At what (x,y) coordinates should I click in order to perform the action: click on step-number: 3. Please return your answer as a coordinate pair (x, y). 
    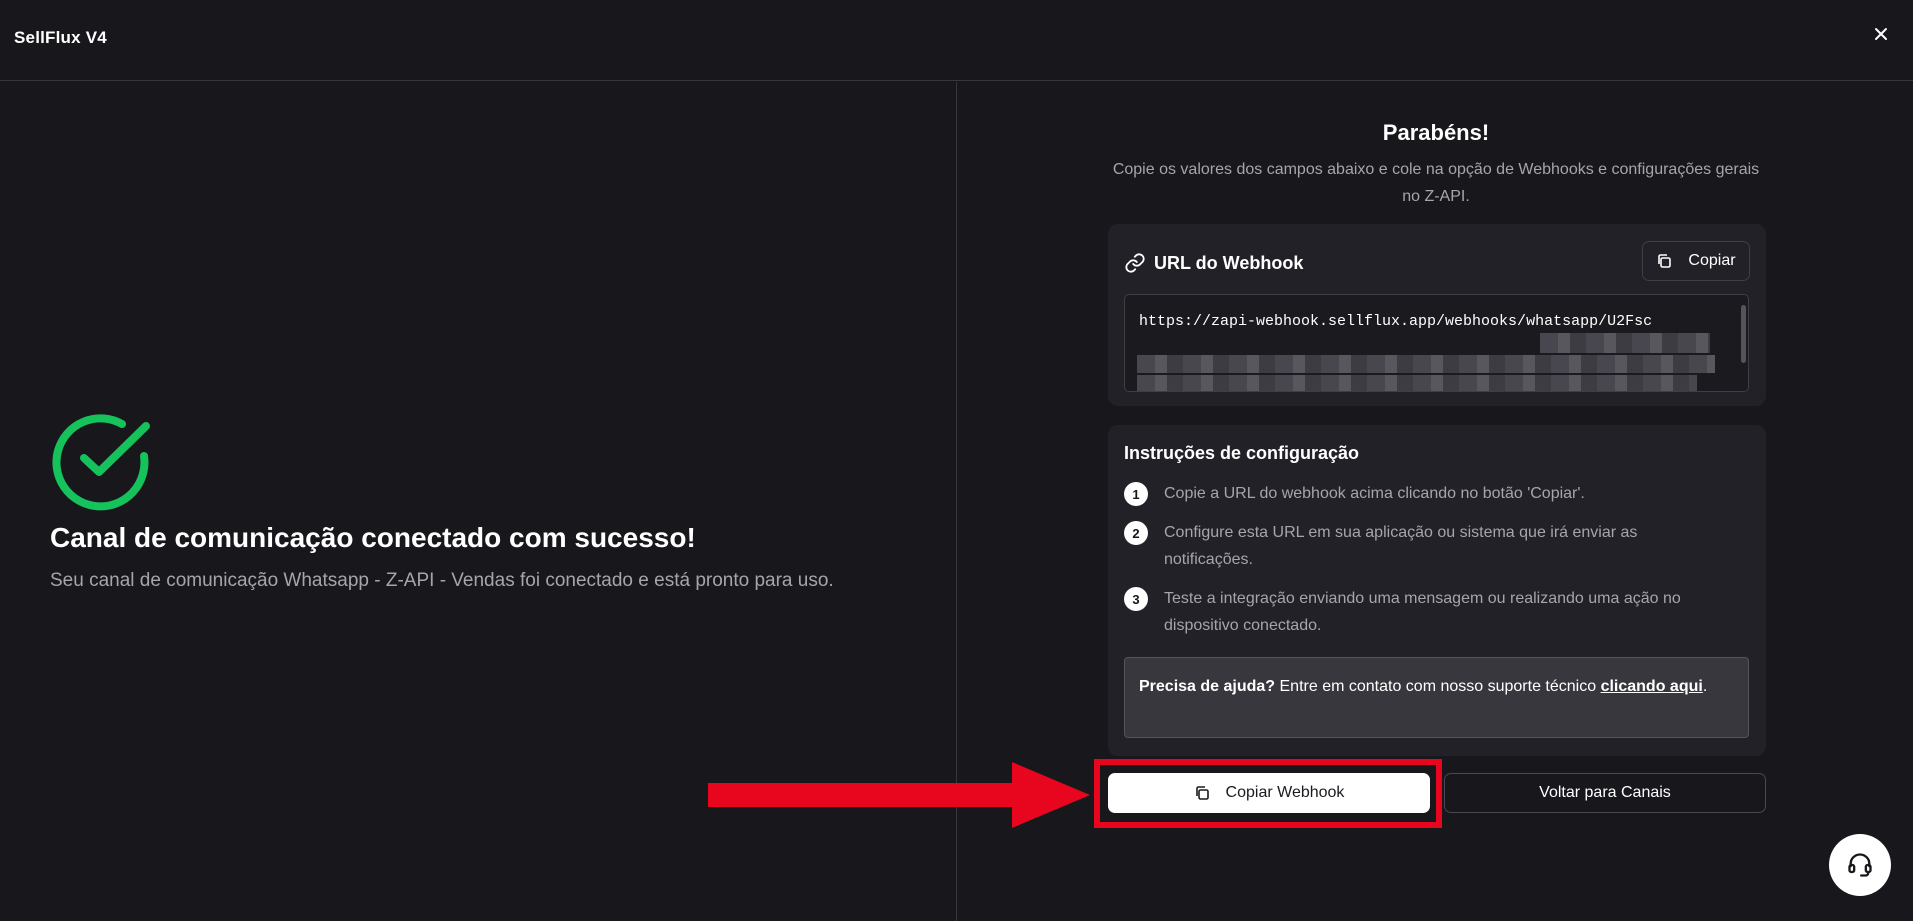
    Looking at the image, I should click on (1136, 599).